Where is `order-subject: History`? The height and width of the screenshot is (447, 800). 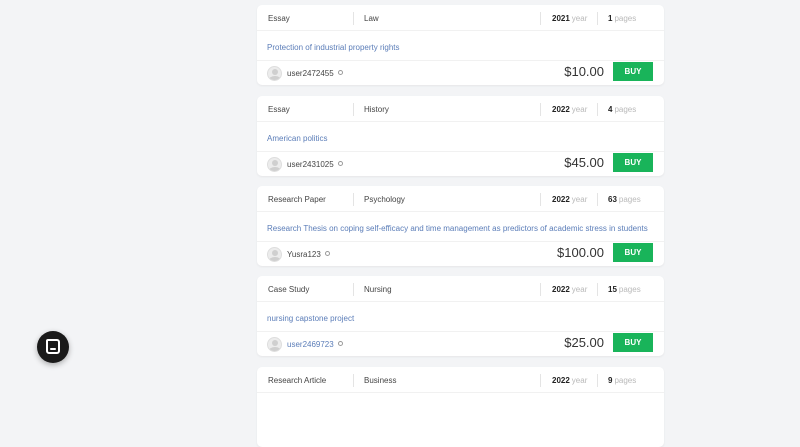 order-subject: History is located at coordinates (376, 109).